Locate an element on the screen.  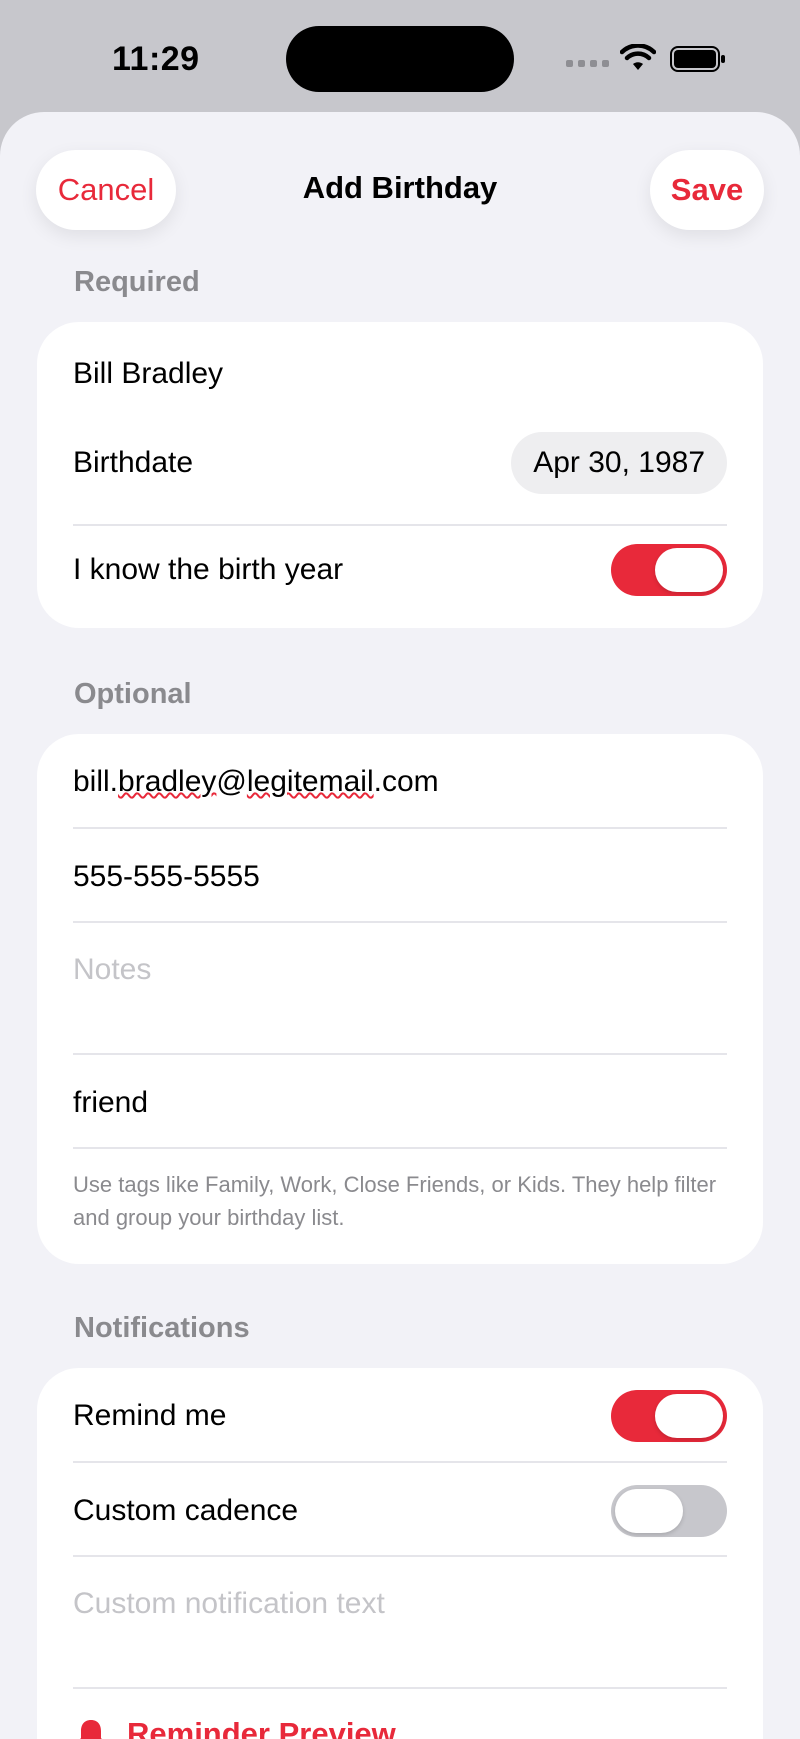
tags-field: friend is located at coordinates (400, 1103).